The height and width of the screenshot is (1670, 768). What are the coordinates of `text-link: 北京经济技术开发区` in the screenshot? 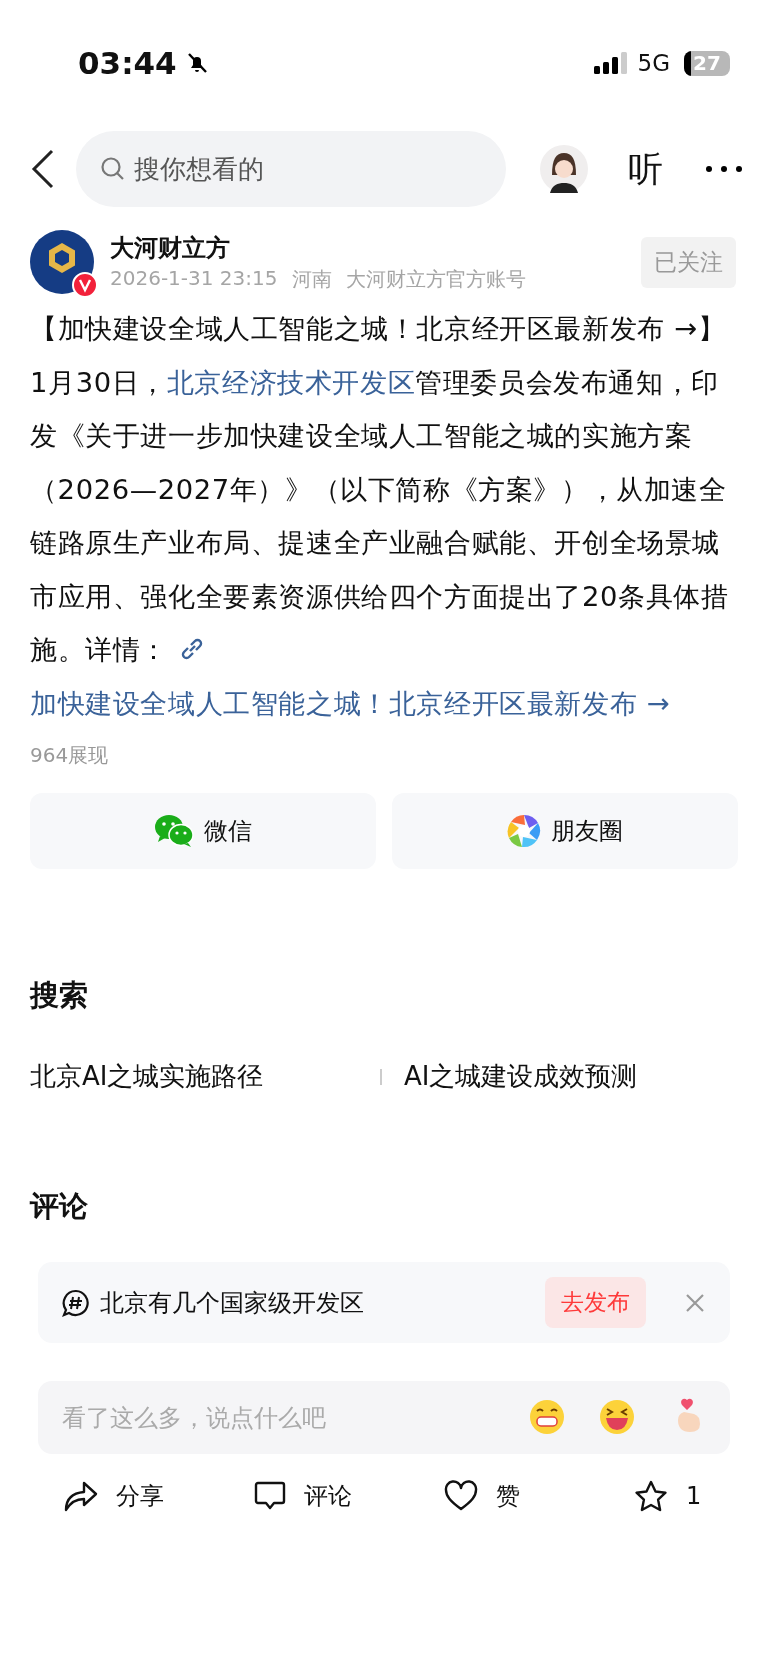 It's located at (291, 382).